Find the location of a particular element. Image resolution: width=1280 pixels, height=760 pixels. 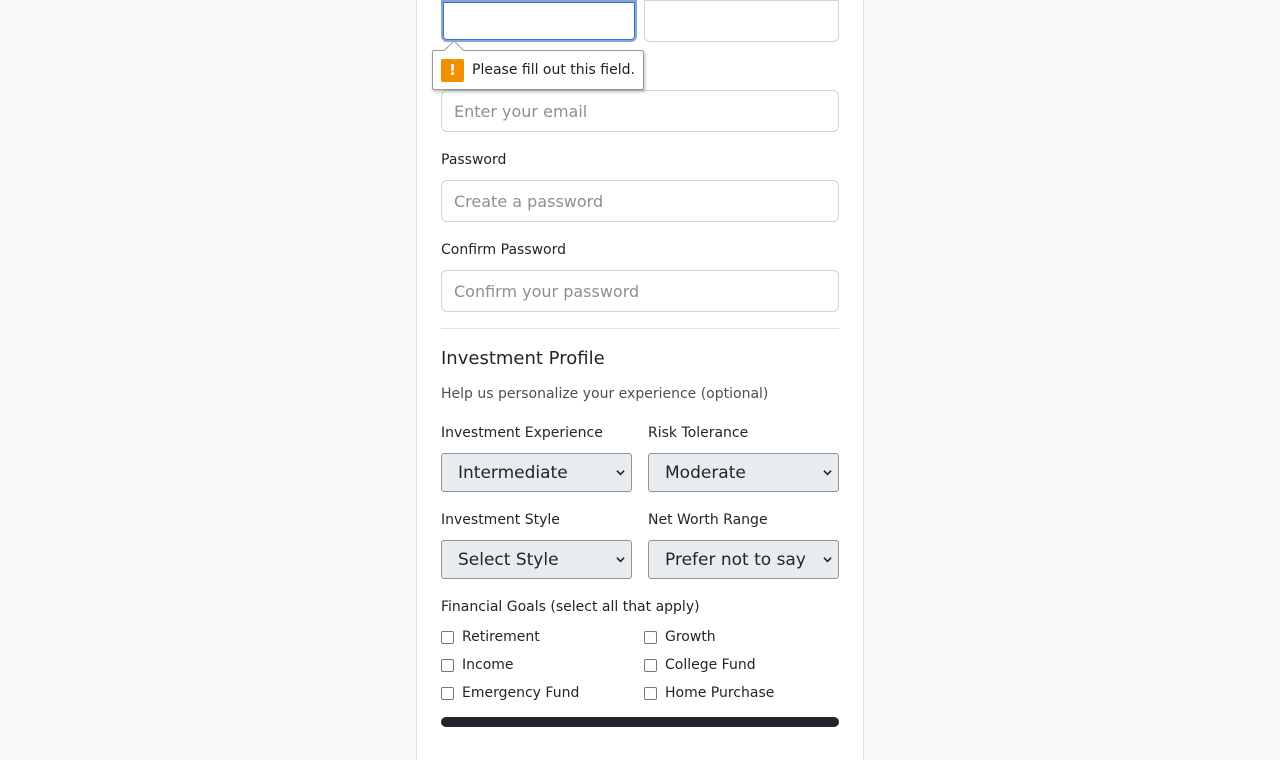

networth-label: Net Worth Range is located at coordinates (708, 520).